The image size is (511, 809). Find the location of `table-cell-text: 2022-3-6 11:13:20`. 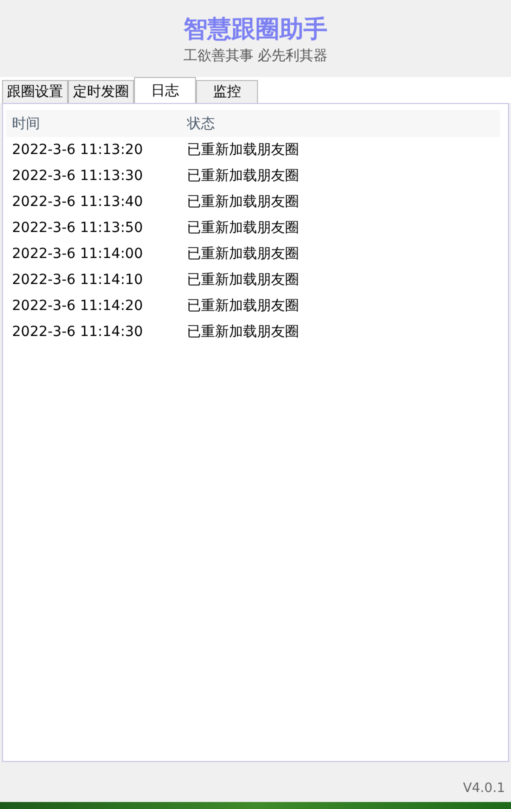

table-cell-text: 2022-3-6 11:13:20 is located at coordinates (77, 150).